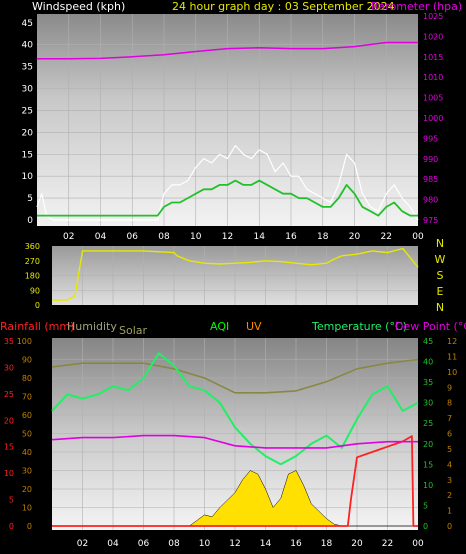 This screenshot has height=554, width=466. I want to click on direction-compass-axis: NWSEN, so click(440, 275).